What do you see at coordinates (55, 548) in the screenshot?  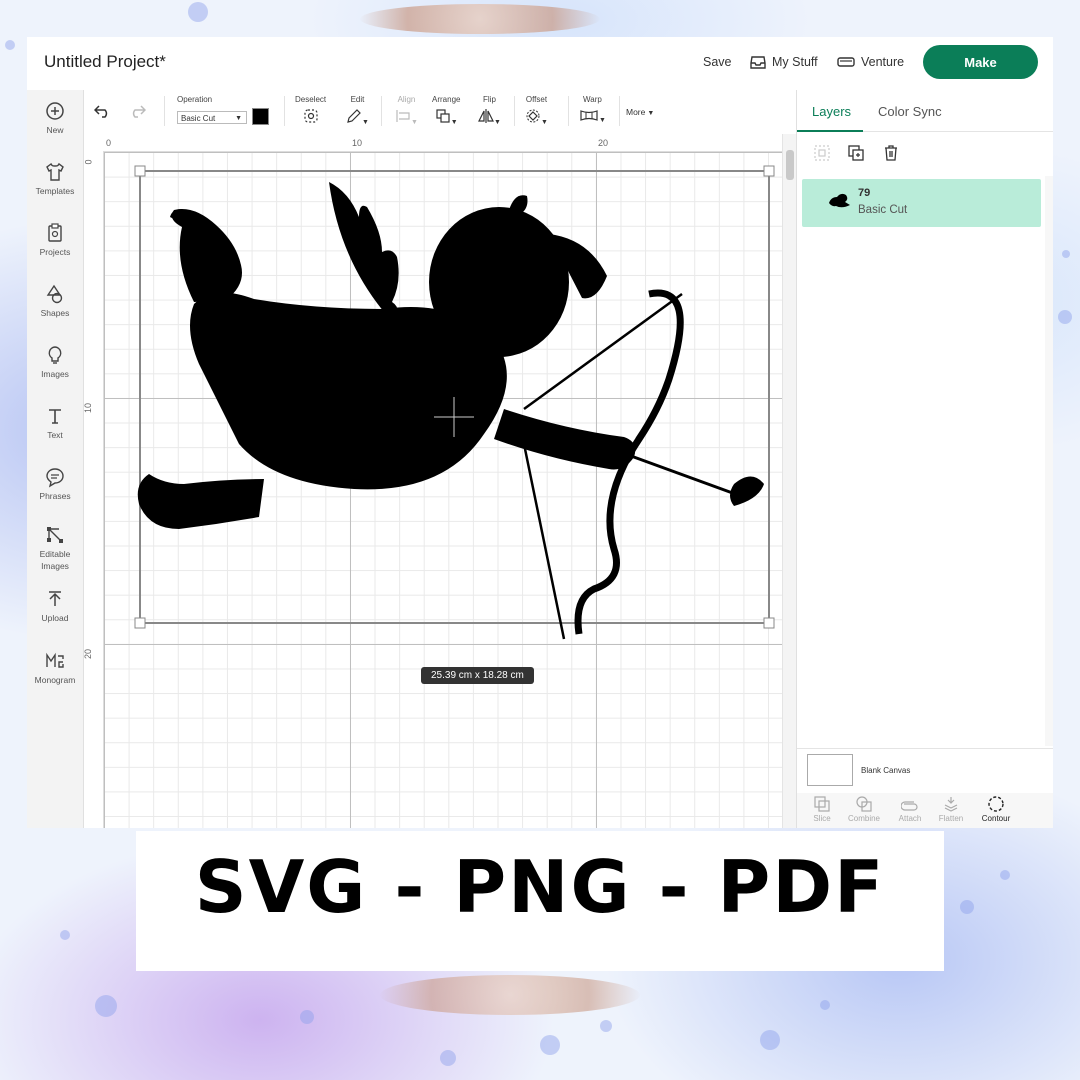 I see `sidebar-item-editable-images: Editable Images` at bounding box center [55, 548].